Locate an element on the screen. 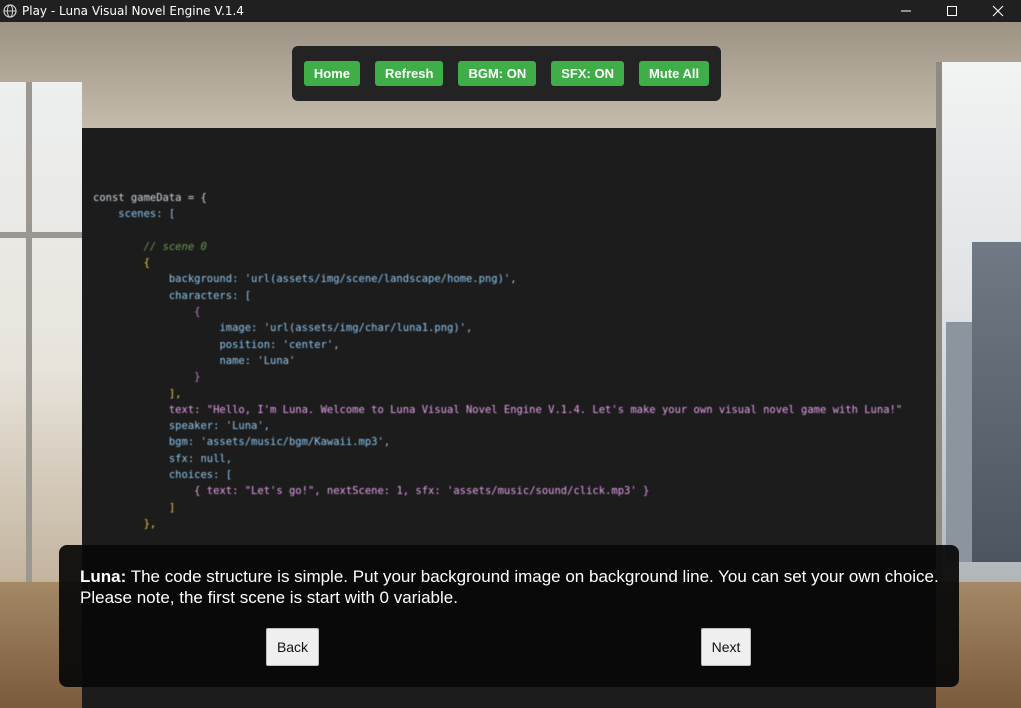 The height and width of the screenshot is (708, 1021). back-button: Back is located at coordinates (292, 647).